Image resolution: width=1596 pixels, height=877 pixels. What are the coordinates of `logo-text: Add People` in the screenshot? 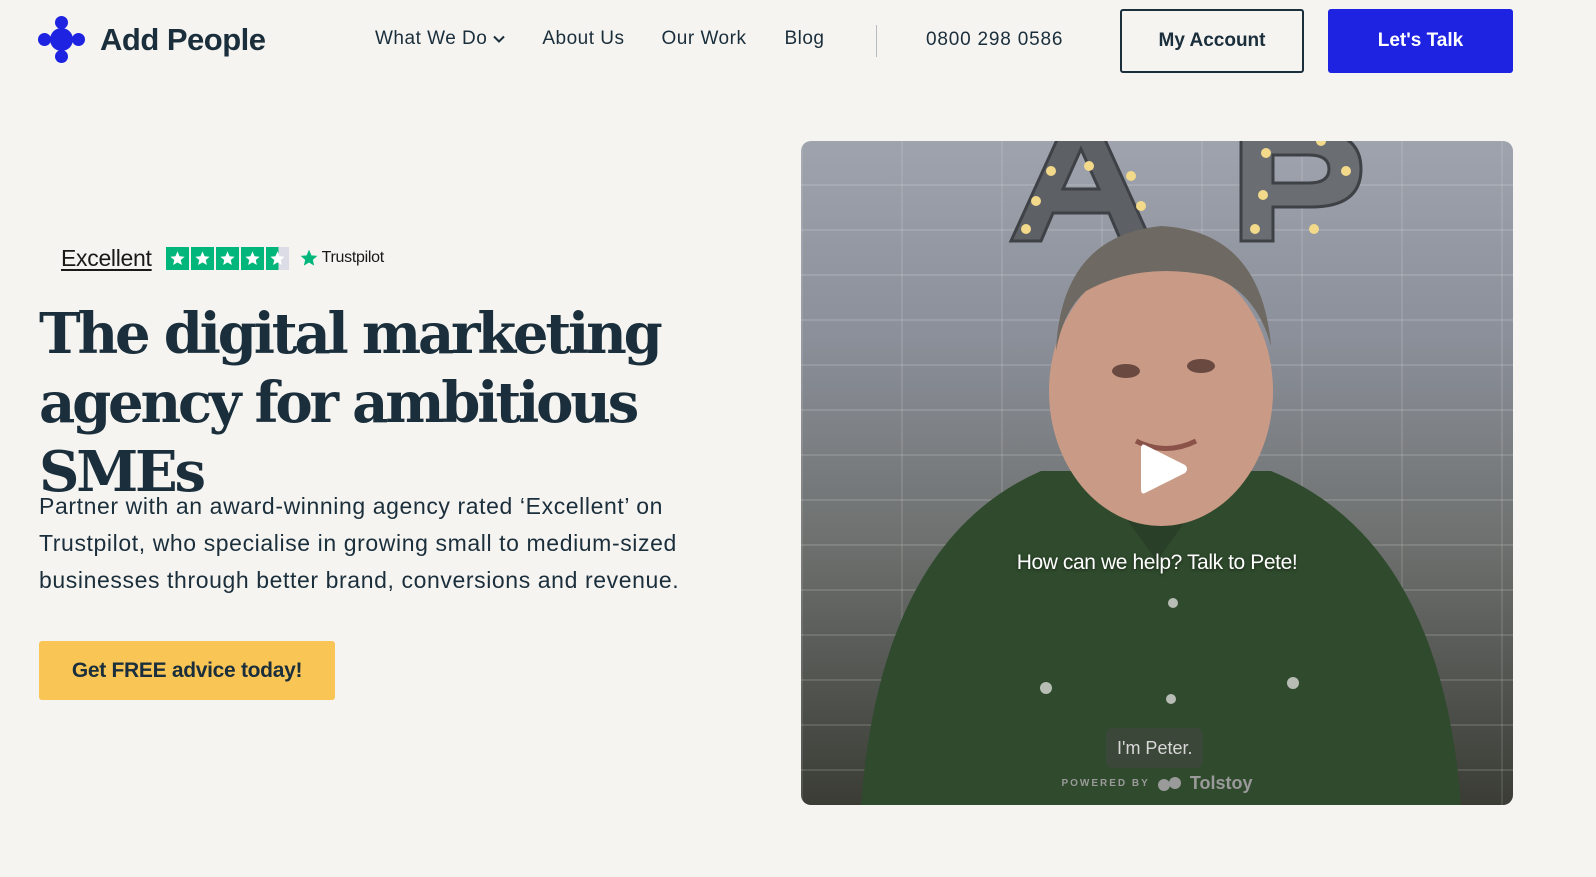 It's located at (183, 39).